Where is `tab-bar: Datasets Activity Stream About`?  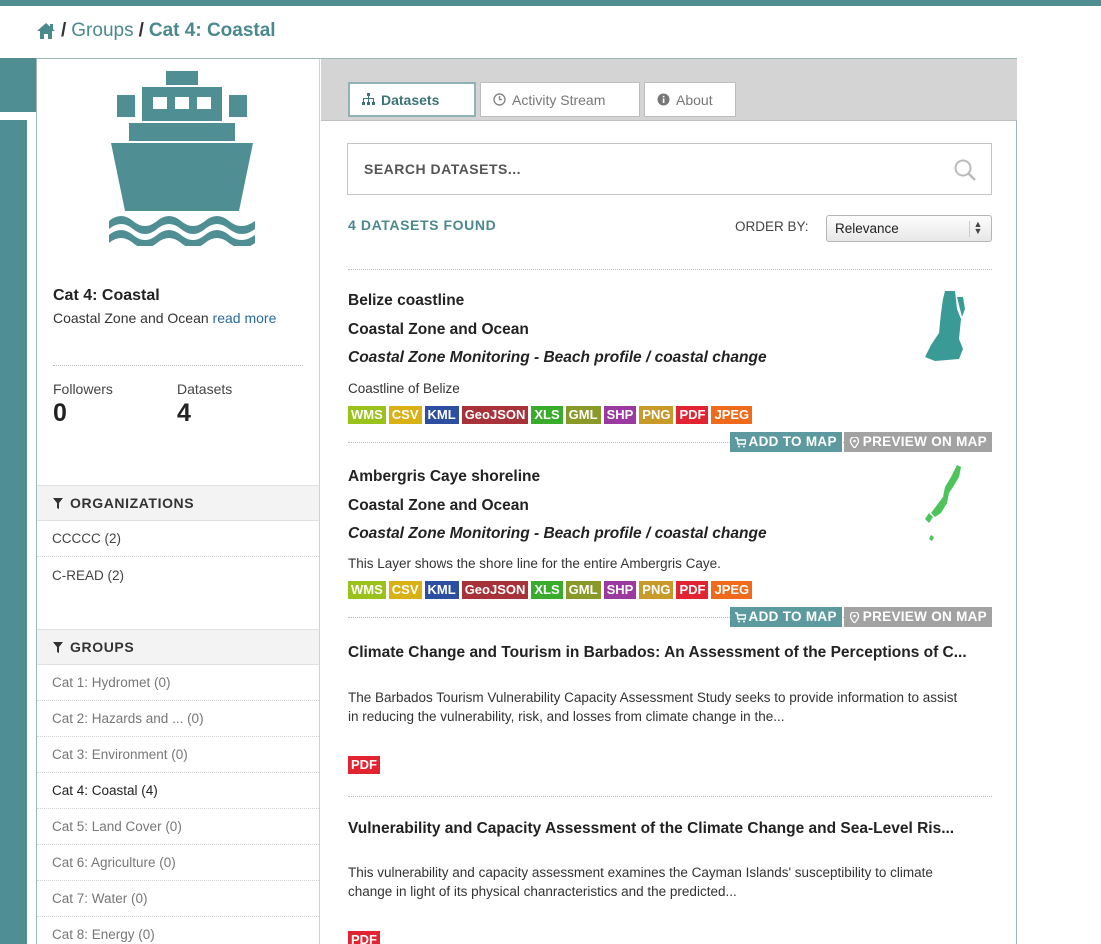
tab-bar: Datasets Activity Stream About is located at coordinates (669, 90).